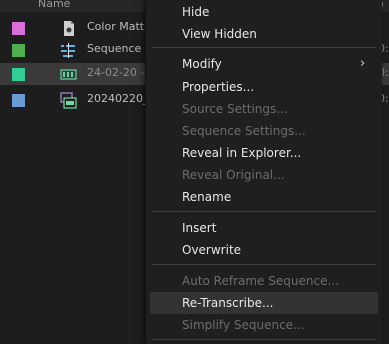 The width and height of the screenshot is (389, 344). Describe the element at coordinates (264, 64) in the screenshot. I see `menu-item-modify: Modify ›` at that location.